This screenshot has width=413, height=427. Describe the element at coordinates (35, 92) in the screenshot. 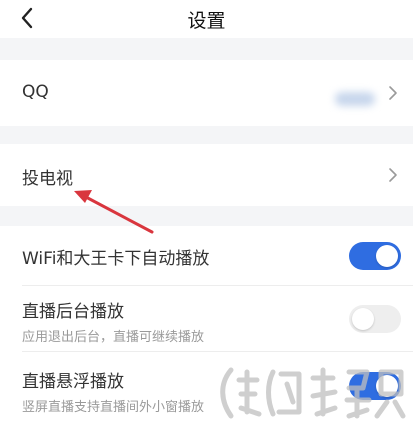

I see `settings-row-qq-label: QQ` at that location.